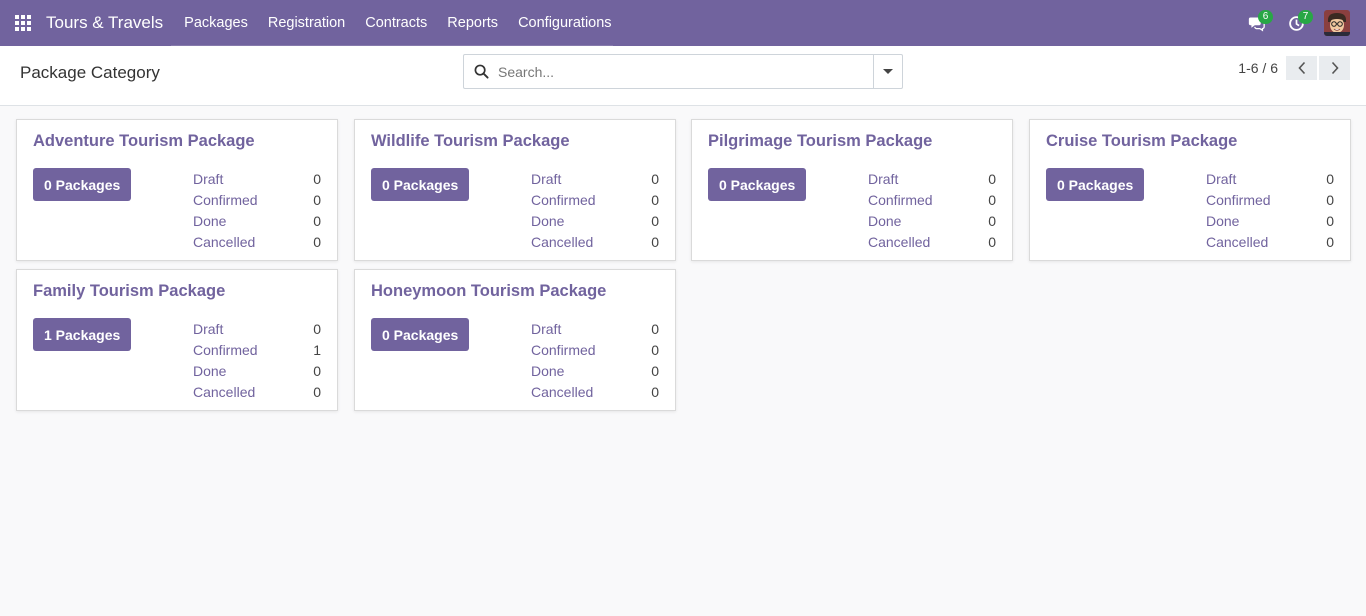 The width and height of the screenshot is (1366, 616). I want to click on messages-button: 6, so click(1256, 23).